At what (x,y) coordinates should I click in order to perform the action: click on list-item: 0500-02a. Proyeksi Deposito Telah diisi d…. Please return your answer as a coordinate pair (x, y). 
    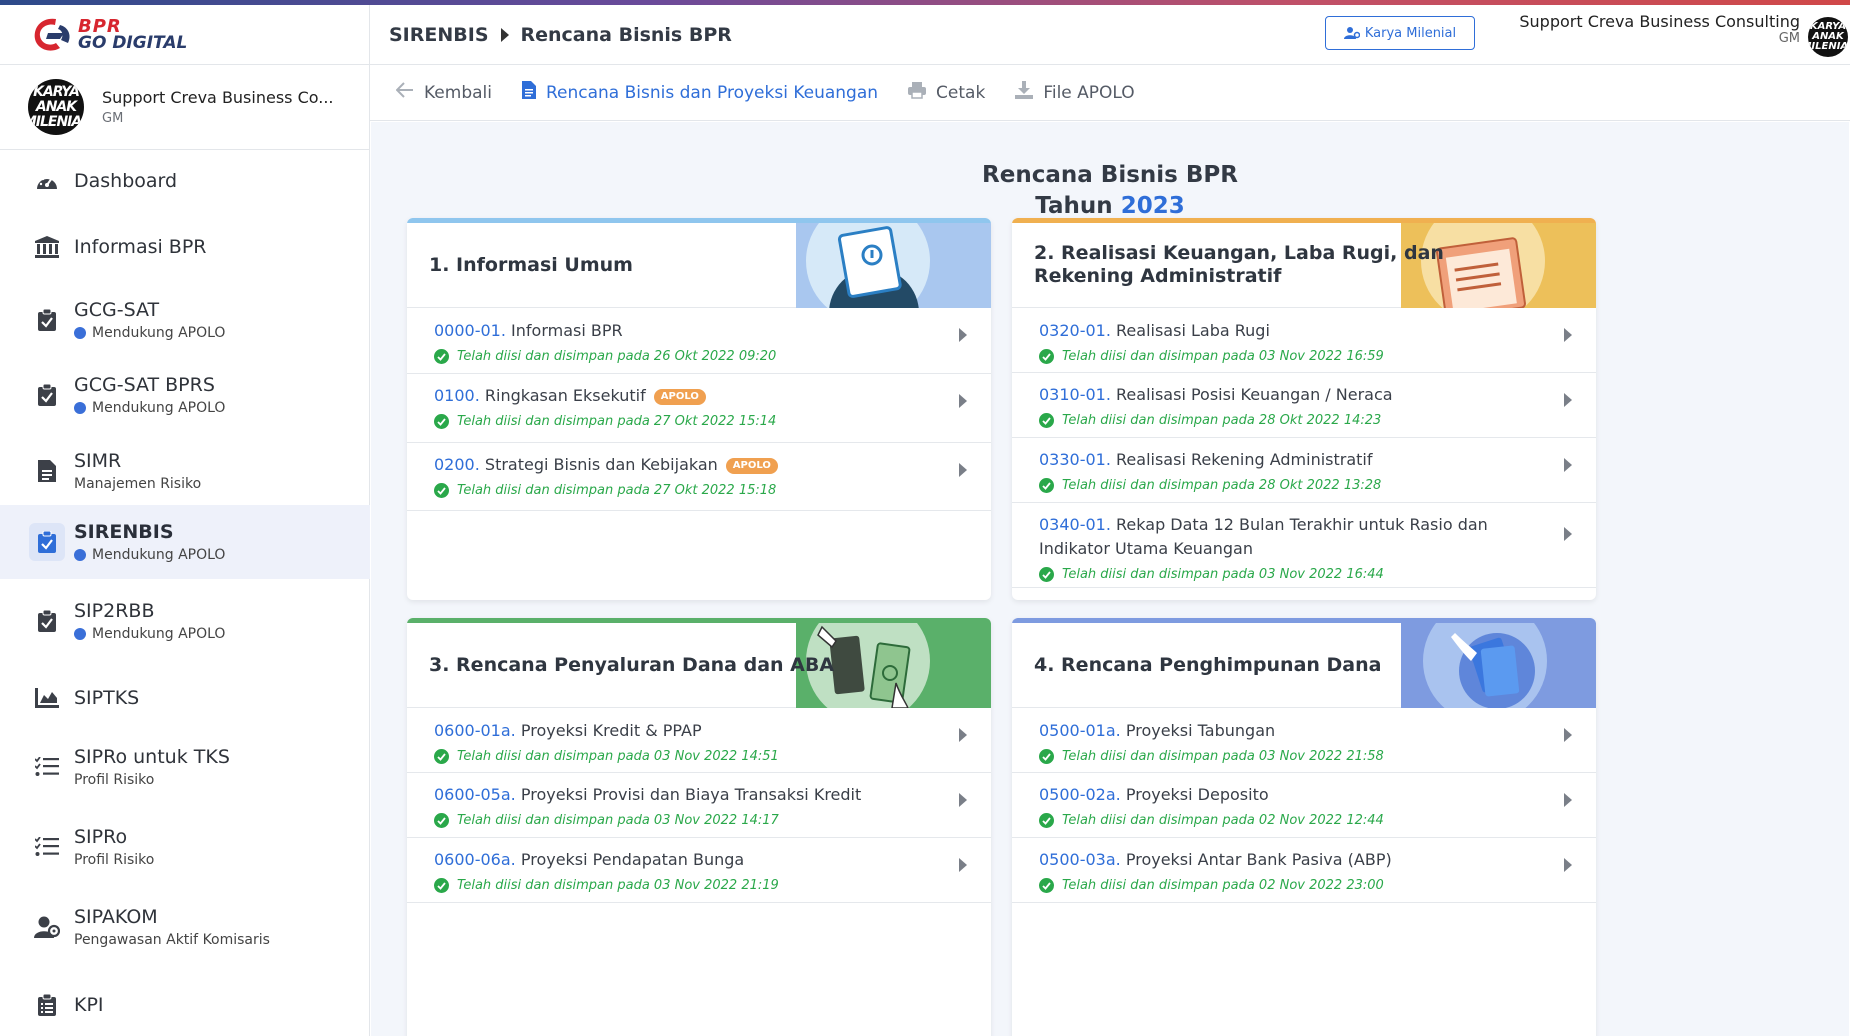
    Looking at the image, I should click on (1304, 805).